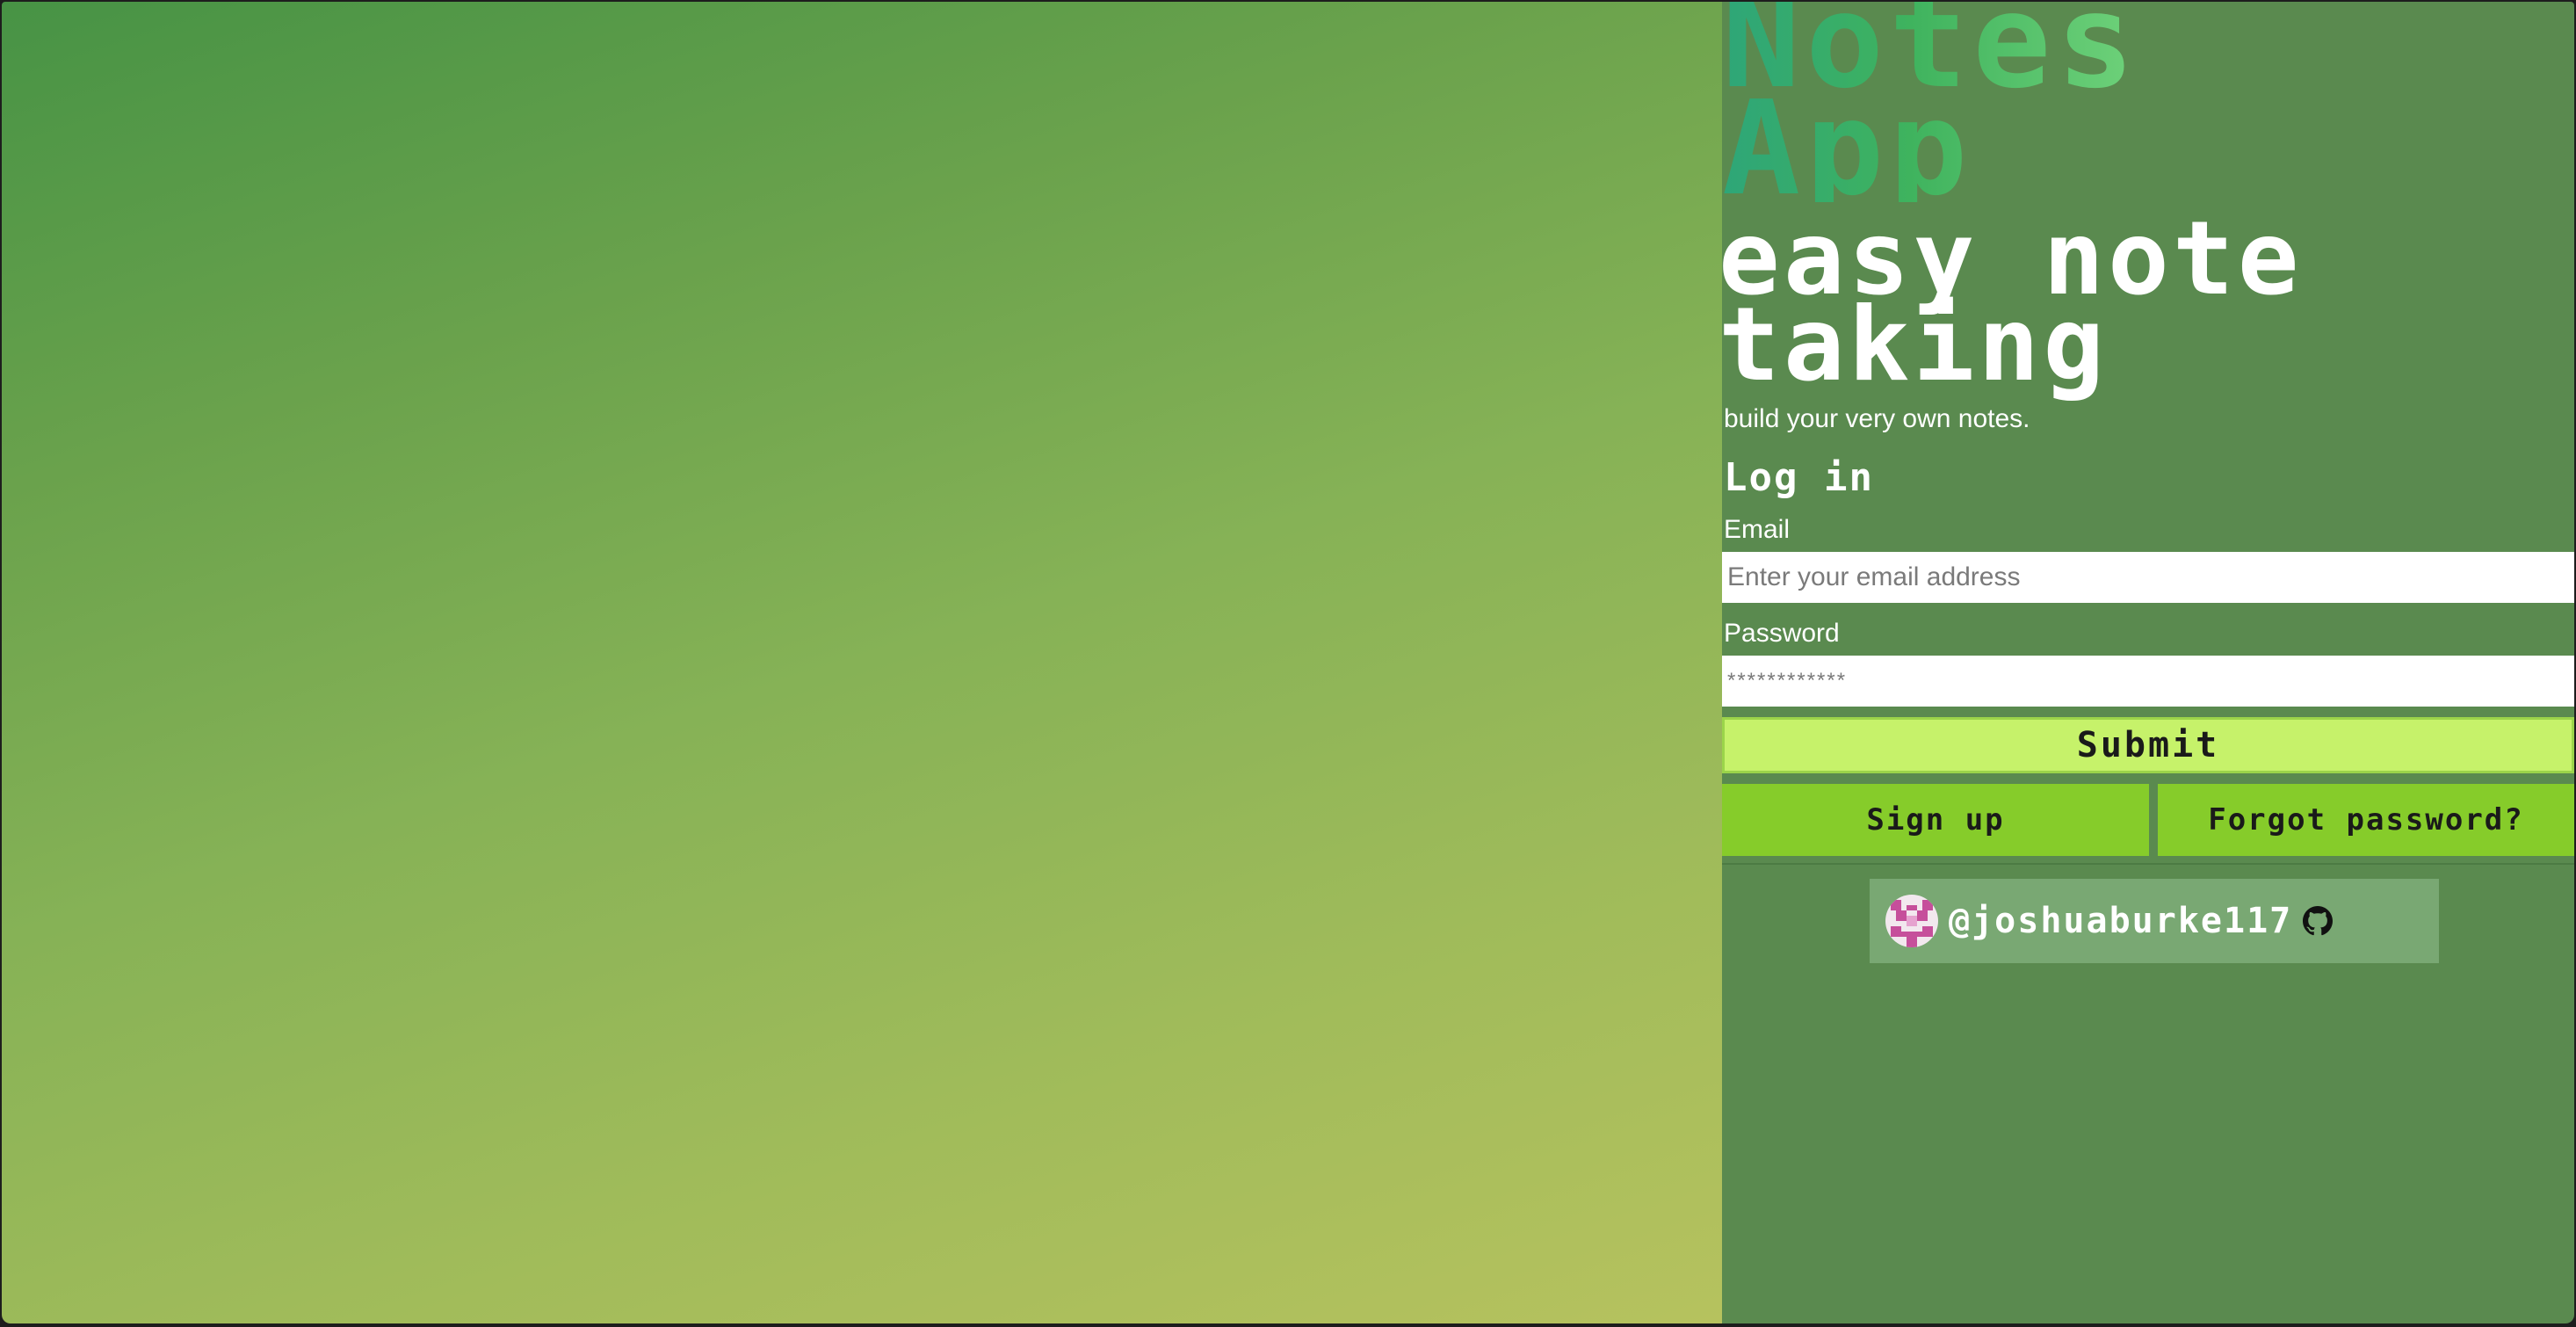 Image resolution: width=2576 pixels, height=1327 pixels. Describe the element at coordinates (2148, 681) in the screenshot. I see `password-input` at that location.